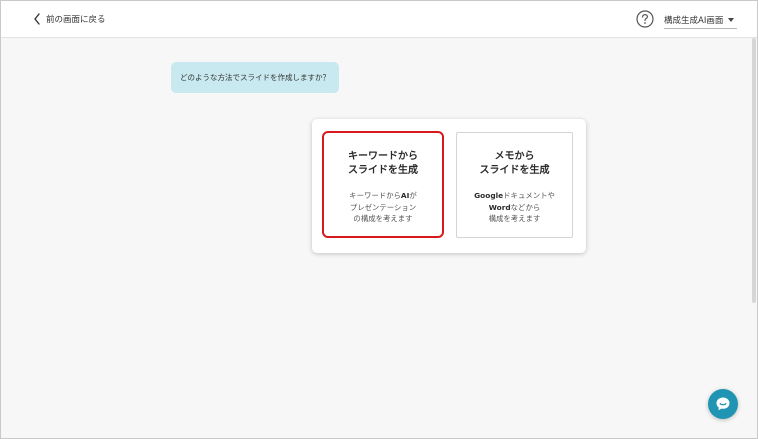  I want to click on keyword-desc-line2: プレゼンテーション, so click(383, 207).